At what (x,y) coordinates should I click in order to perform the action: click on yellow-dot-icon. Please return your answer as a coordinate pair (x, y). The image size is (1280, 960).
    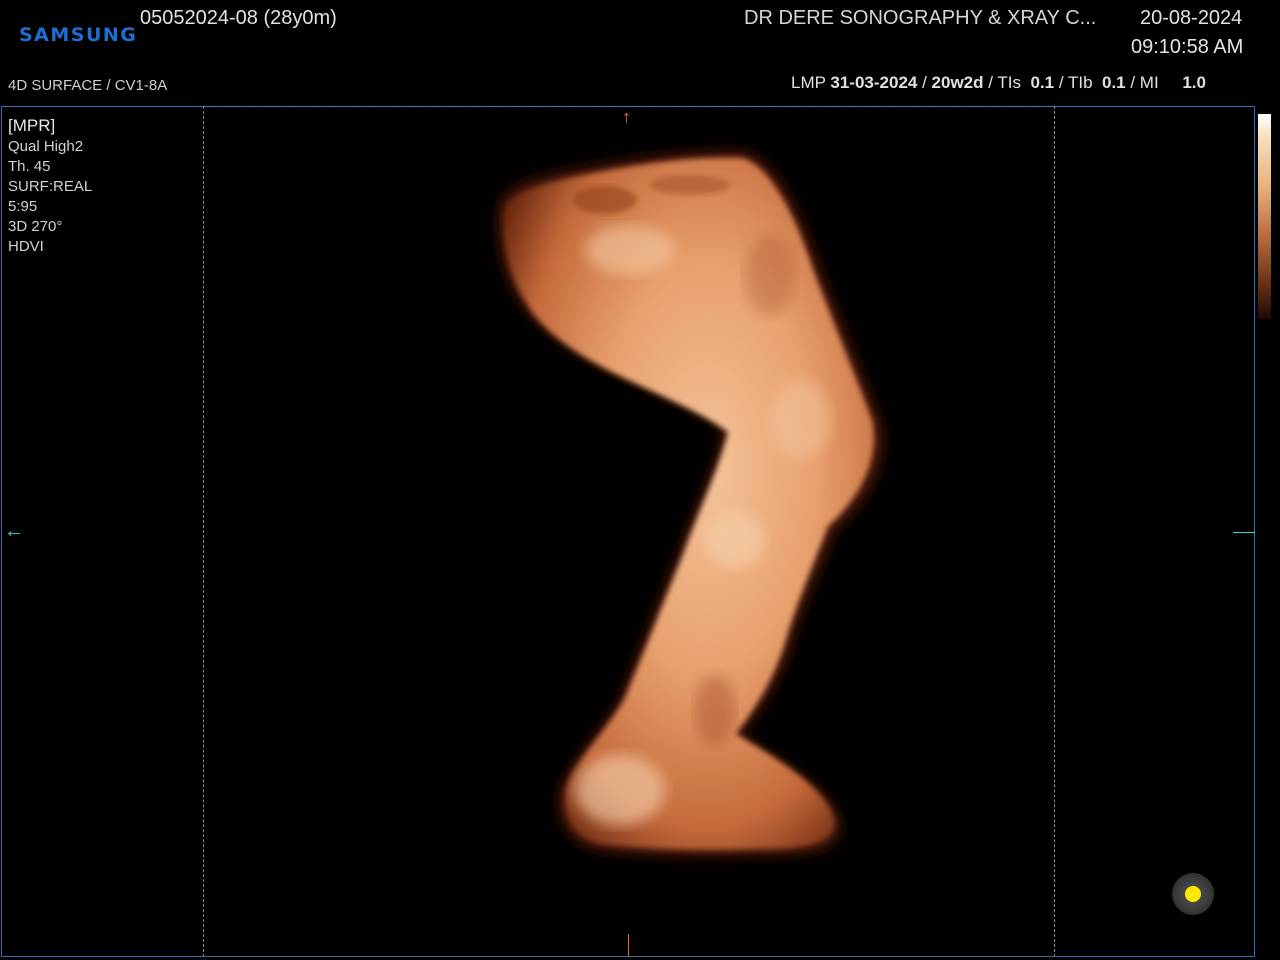
    Looking at the image, I should click on (1193, 894).